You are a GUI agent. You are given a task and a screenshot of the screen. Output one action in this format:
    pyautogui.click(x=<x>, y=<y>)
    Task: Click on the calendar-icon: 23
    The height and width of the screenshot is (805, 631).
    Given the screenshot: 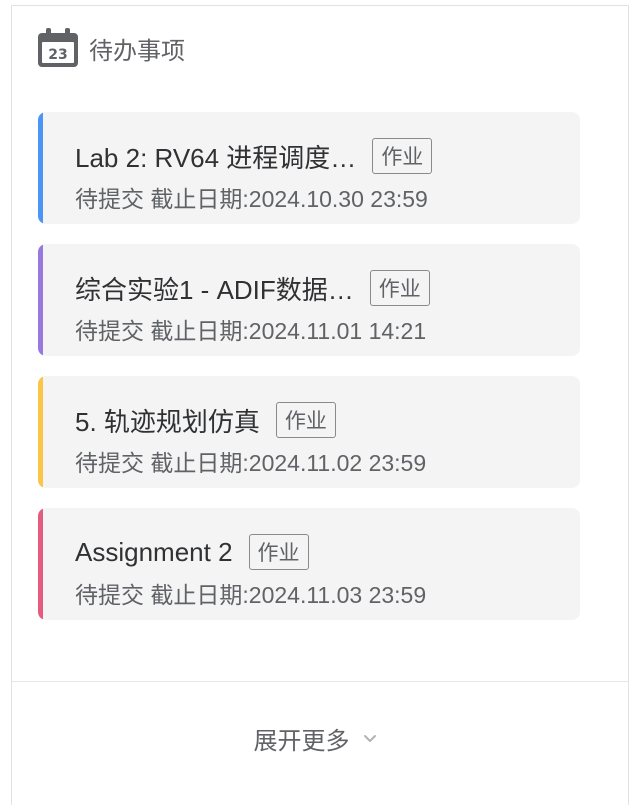 What is the action you would take?
    pyautogui.click(x=58, y=48)
    